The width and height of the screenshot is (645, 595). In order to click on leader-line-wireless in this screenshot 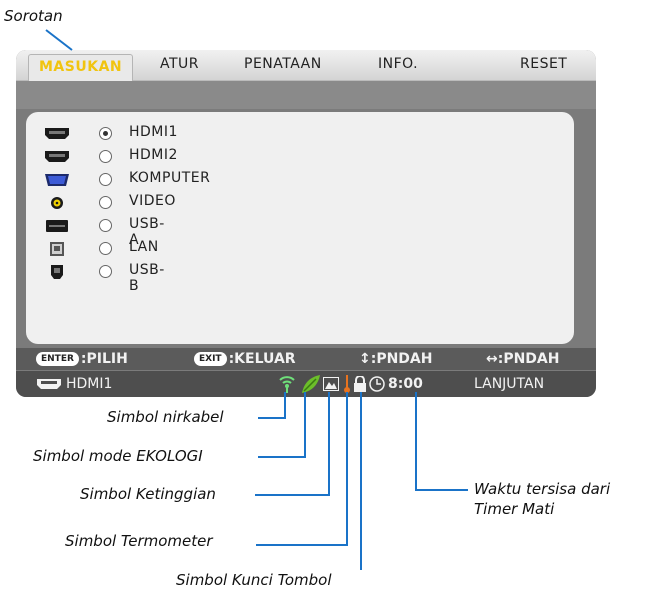, I will do `click(272, 405)`.